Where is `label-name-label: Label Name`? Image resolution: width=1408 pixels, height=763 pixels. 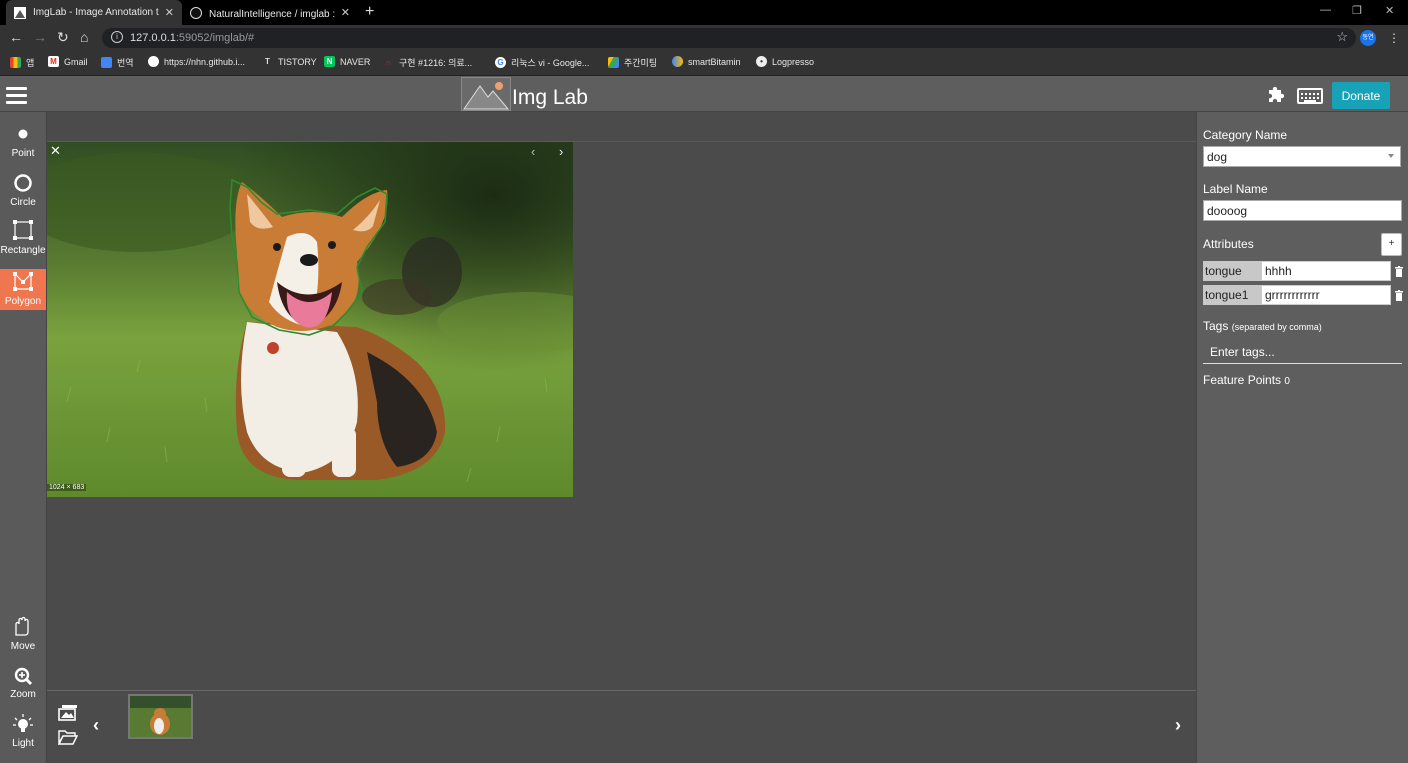
label-name-label: Label Name is located at coordinates (1235, 189).